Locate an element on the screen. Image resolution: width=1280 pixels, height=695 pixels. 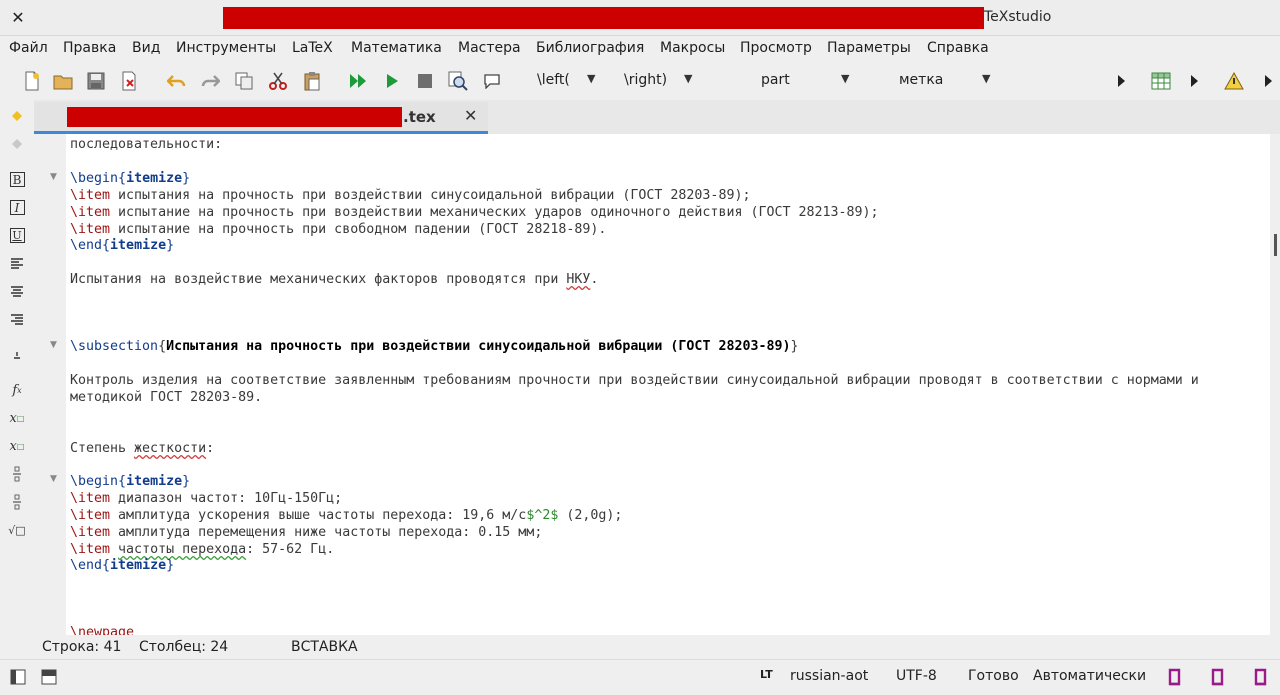
new-file-icon is located at coordinates (32, 81).